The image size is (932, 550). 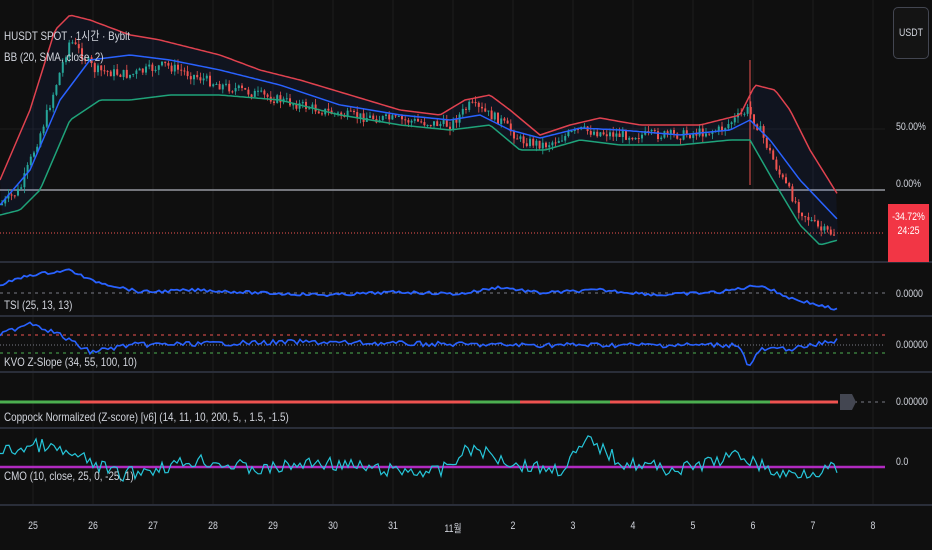 What do you see at coordinates (38, 305) in the screenshot?
I see `tsi-legend: TSI (25, 13, 13)` at bounding box center [38, 305].